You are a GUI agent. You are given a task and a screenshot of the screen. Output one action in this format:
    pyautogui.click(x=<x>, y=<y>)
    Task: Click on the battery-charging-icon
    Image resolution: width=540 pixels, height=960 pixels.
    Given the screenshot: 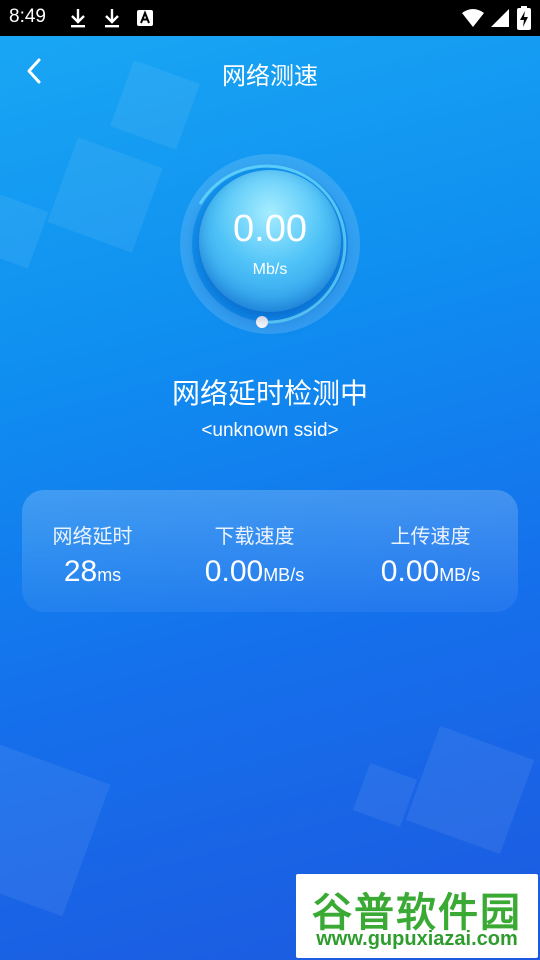 What is the action you would take?
    pyautogui.click(x=524, y=18)
    